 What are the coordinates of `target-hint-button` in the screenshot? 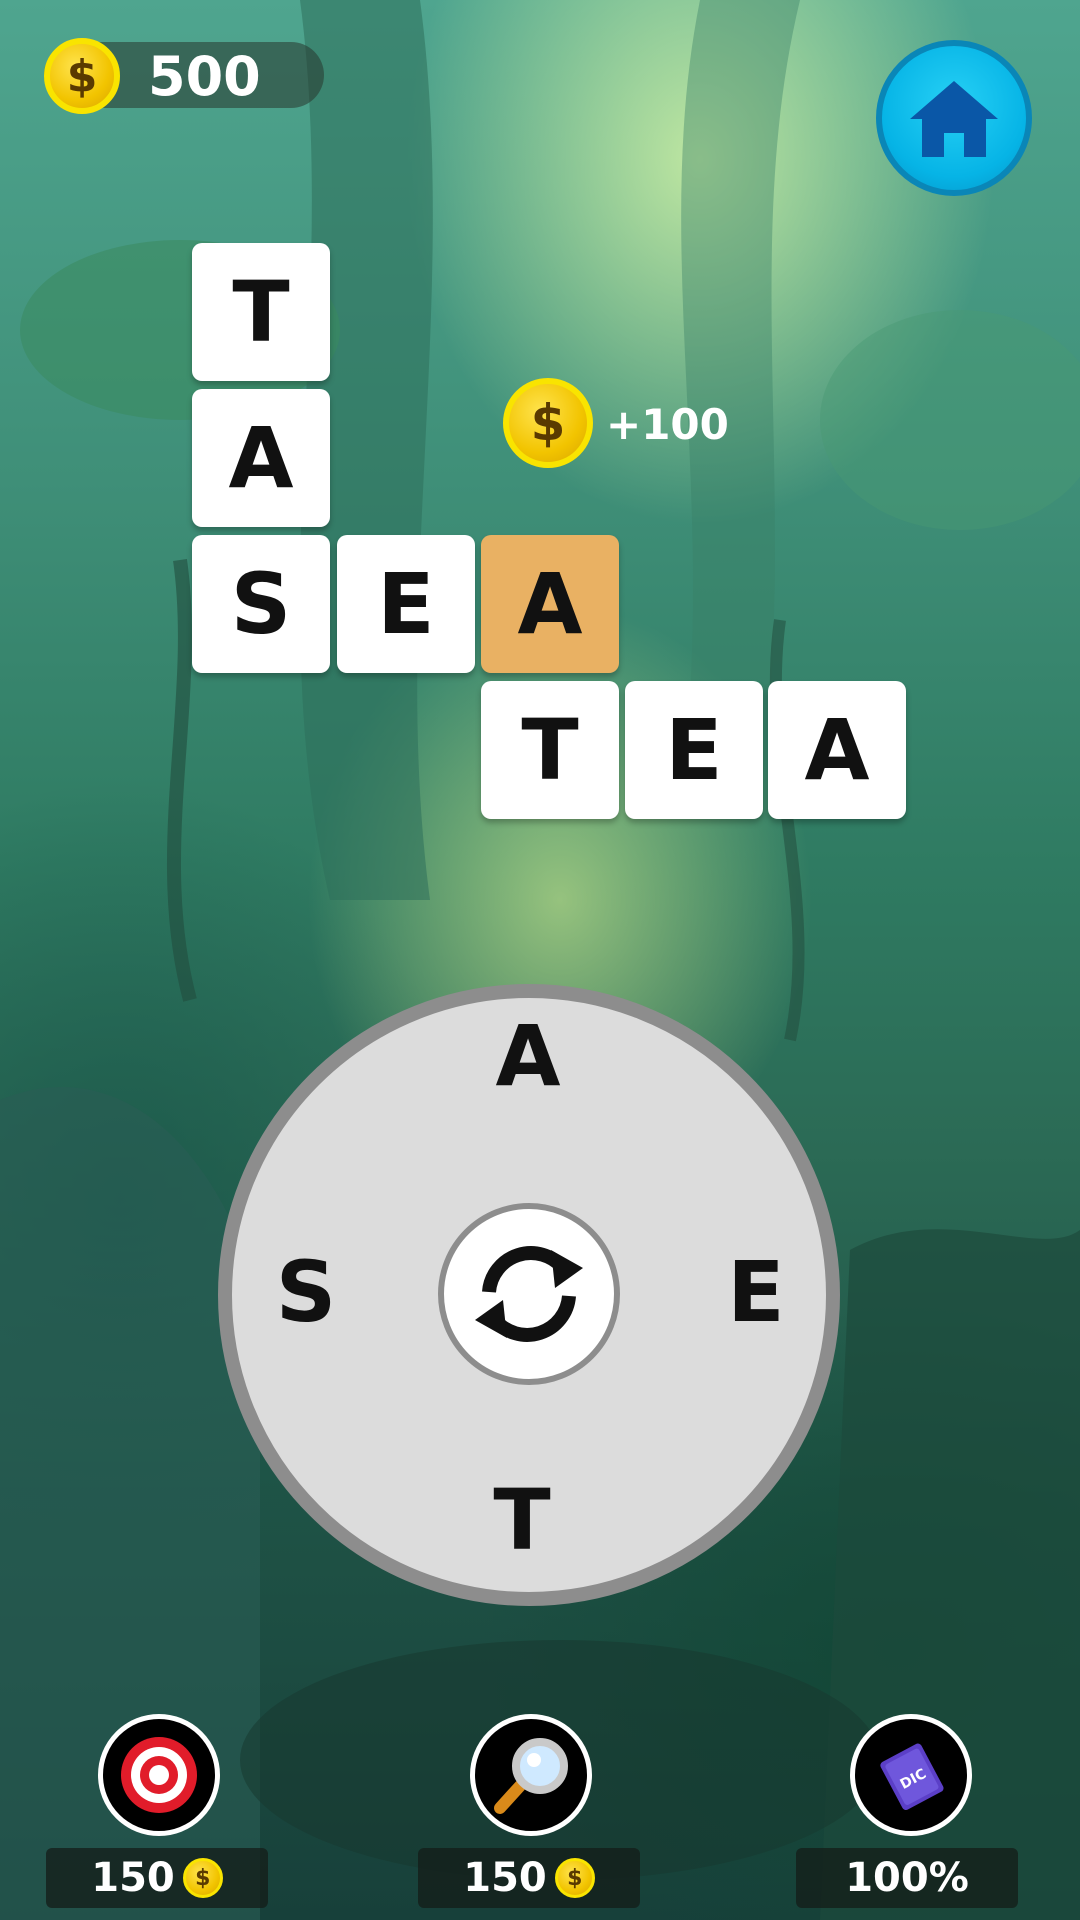 It's located at (159, 1775).